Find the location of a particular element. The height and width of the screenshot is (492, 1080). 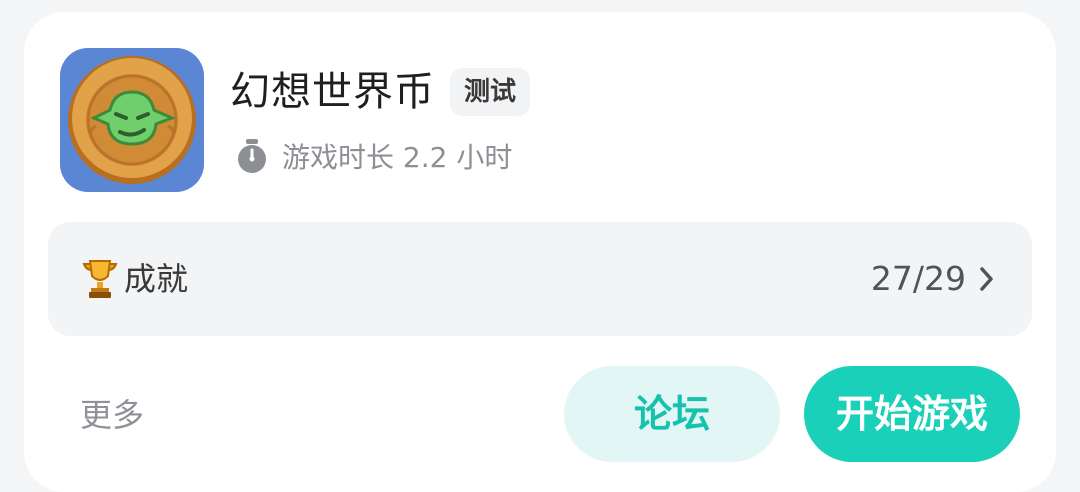

game-icon is located at coordinates (132, 120).